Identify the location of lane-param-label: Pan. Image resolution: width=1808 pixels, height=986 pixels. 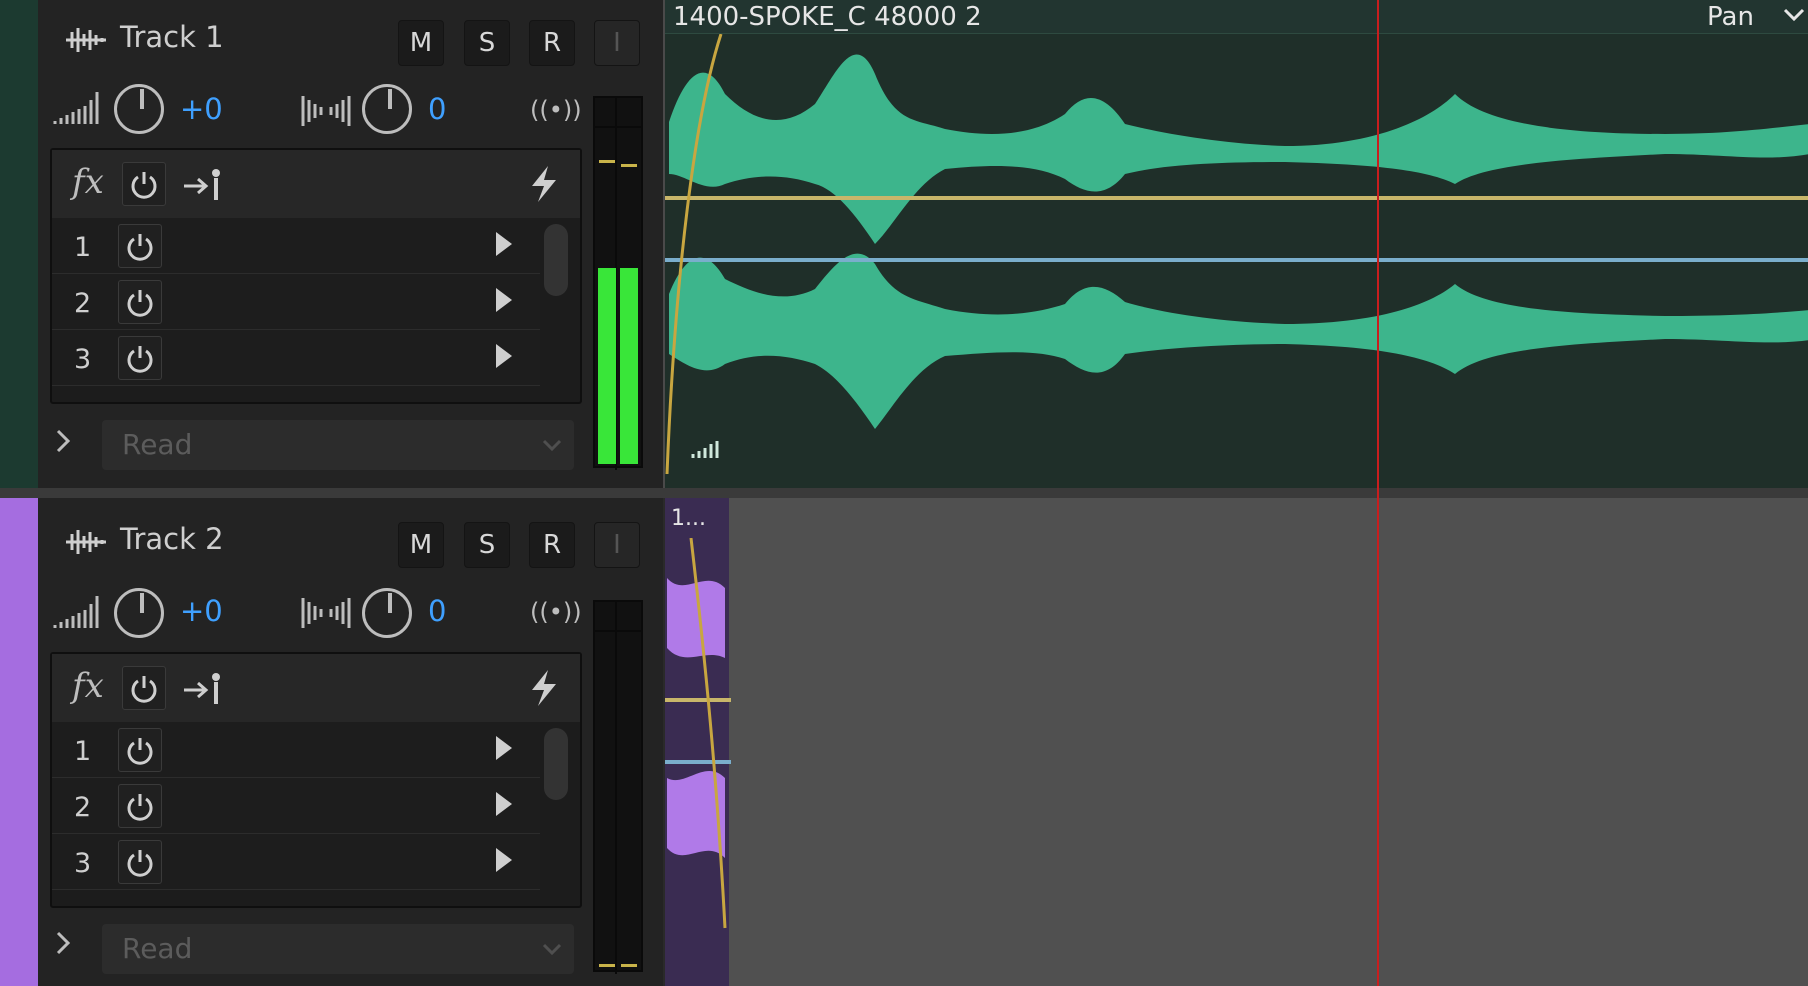
(1730, 17).